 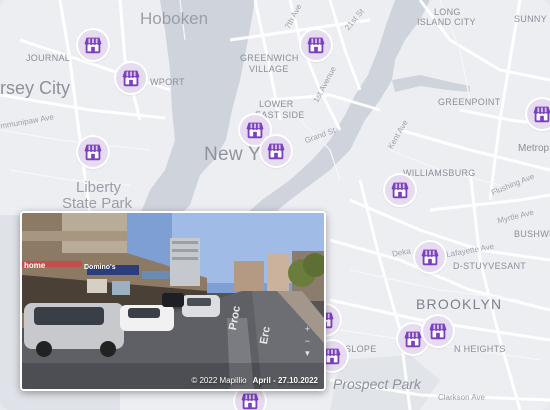 I want to click on shop-sign: Domino's, so click(x=100, y=267).